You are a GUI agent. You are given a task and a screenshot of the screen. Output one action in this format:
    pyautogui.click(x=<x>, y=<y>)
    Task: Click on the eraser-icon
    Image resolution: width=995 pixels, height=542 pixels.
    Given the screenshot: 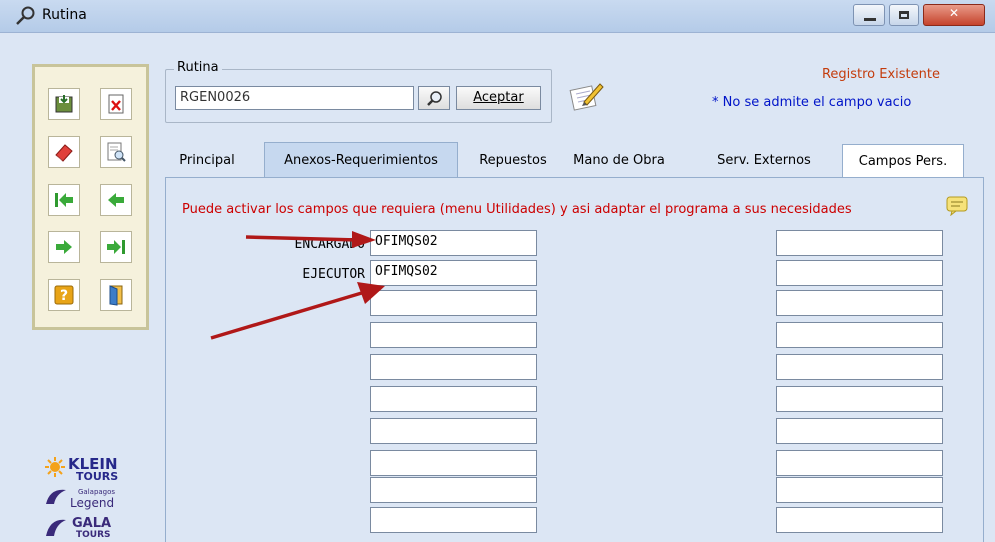 What is the action you would take?
    pyautogui.click(x=64, y=153)
    